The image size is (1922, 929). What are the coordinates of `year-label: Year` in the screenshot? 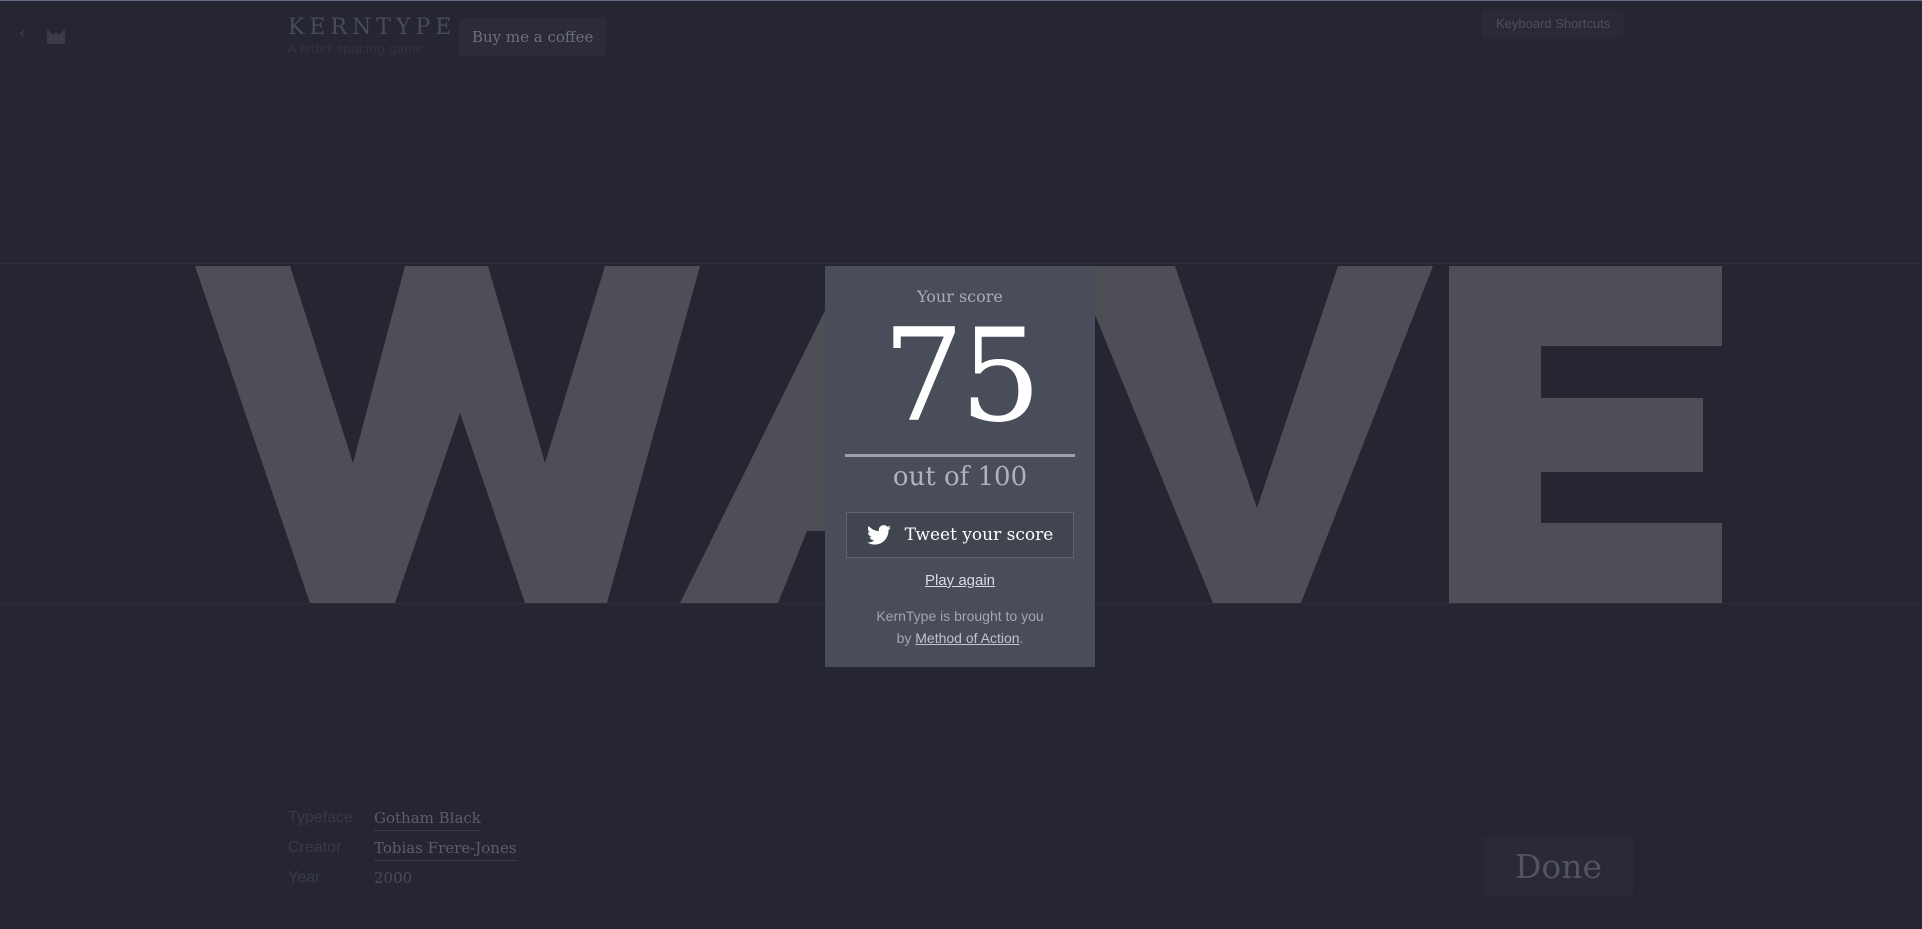 It's located at (304, 877).